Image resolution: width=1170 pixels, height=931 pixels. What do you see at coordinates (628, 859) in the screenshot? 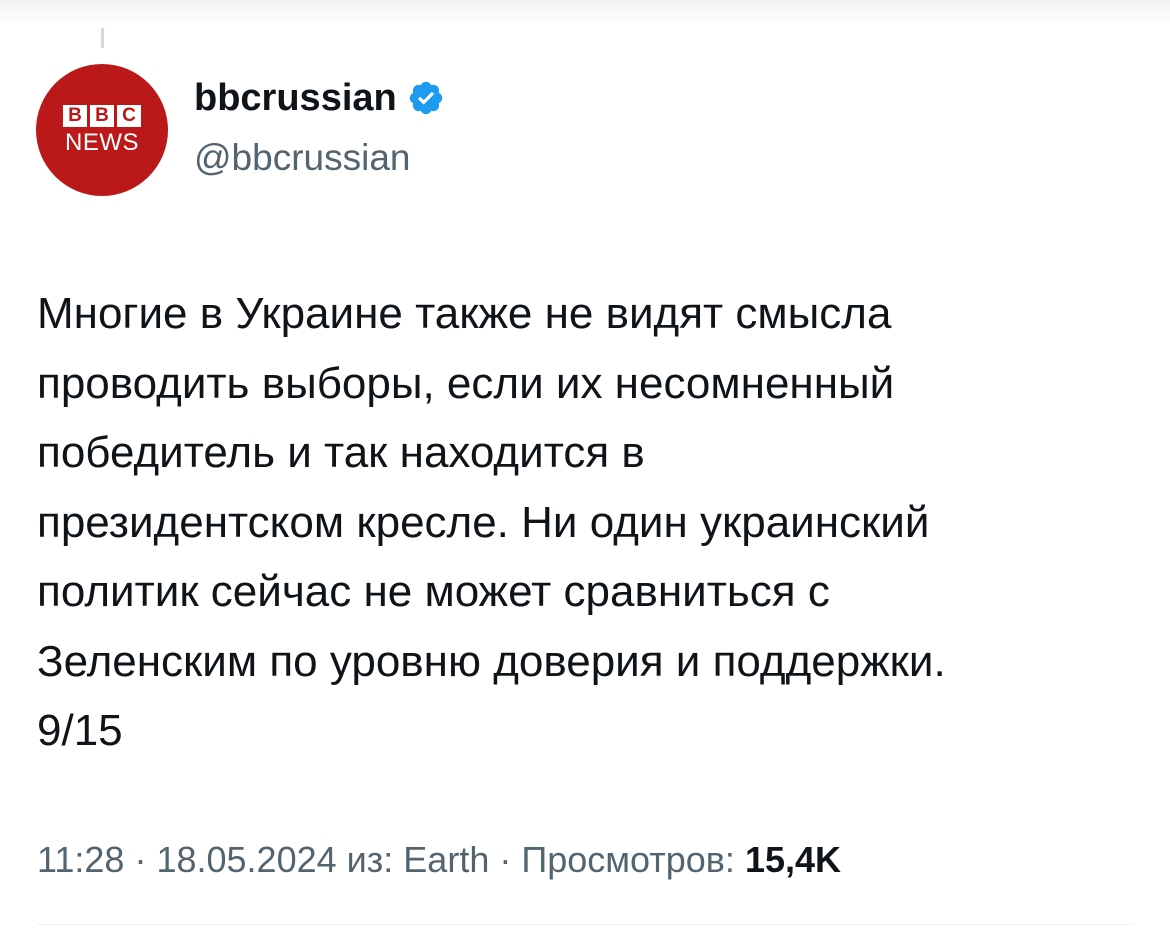
I see `views-label: Просмотров:` at bounding box center [628, 859].